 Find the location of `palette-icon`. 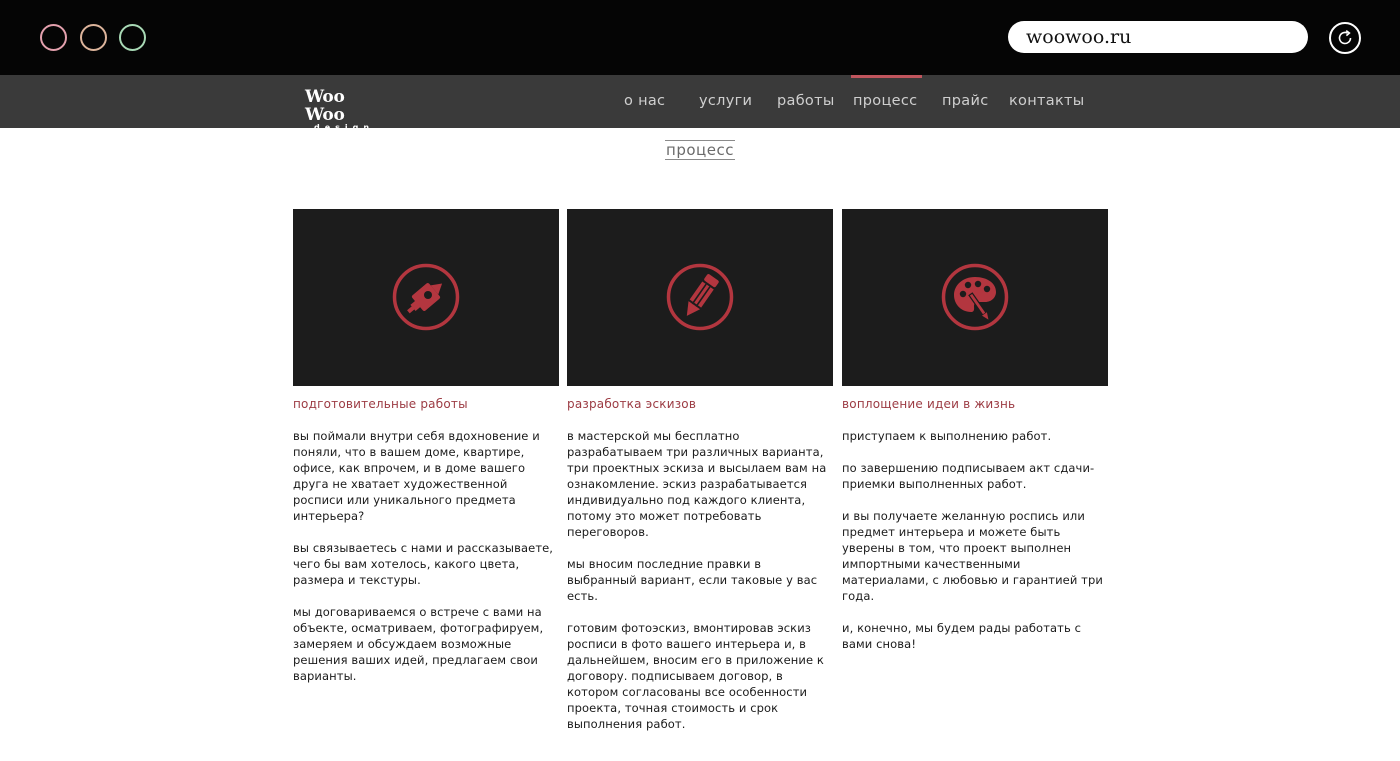

palette-icon is located at coordinates (975, 297).